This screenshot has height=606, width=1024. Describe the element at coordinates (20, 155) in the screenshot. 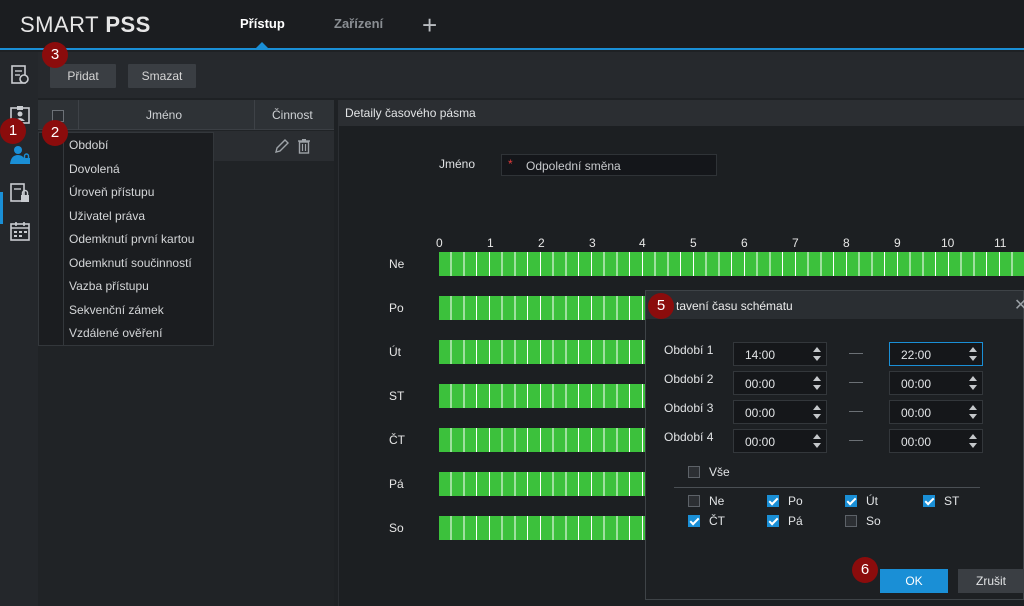

I see `person-lock-icon` at that location.